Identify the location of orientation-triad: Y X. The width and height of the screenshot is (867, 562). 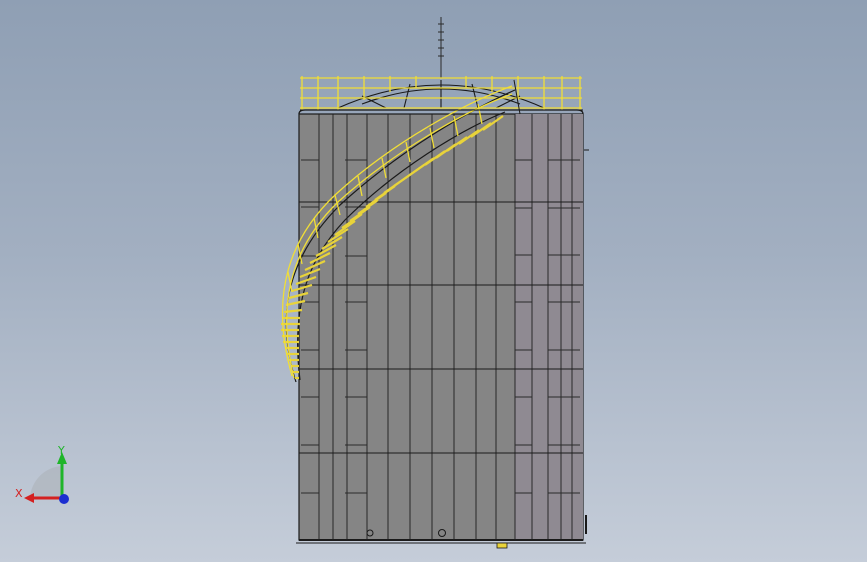
(42, 474).